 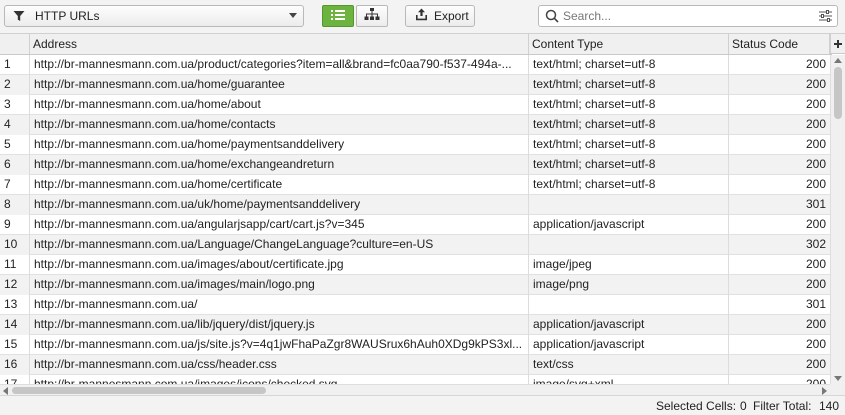 I want to click on address-cell: http://br-mannesmann.com.ua/home/about, so click(x=279, y=105).